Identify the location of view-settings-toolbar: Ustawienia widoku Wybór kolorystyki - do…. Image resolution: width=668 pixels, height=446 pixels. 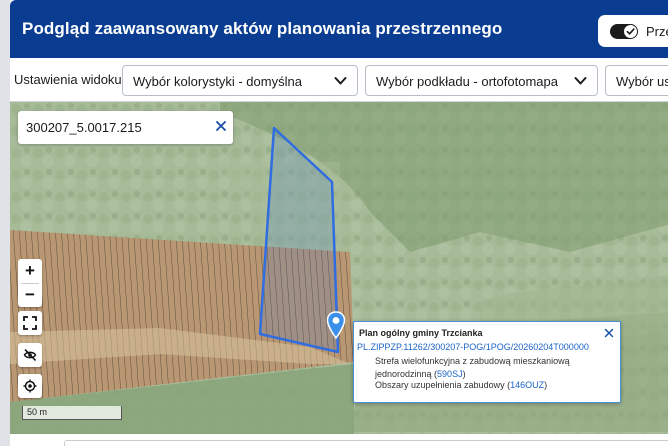
(339, 80).